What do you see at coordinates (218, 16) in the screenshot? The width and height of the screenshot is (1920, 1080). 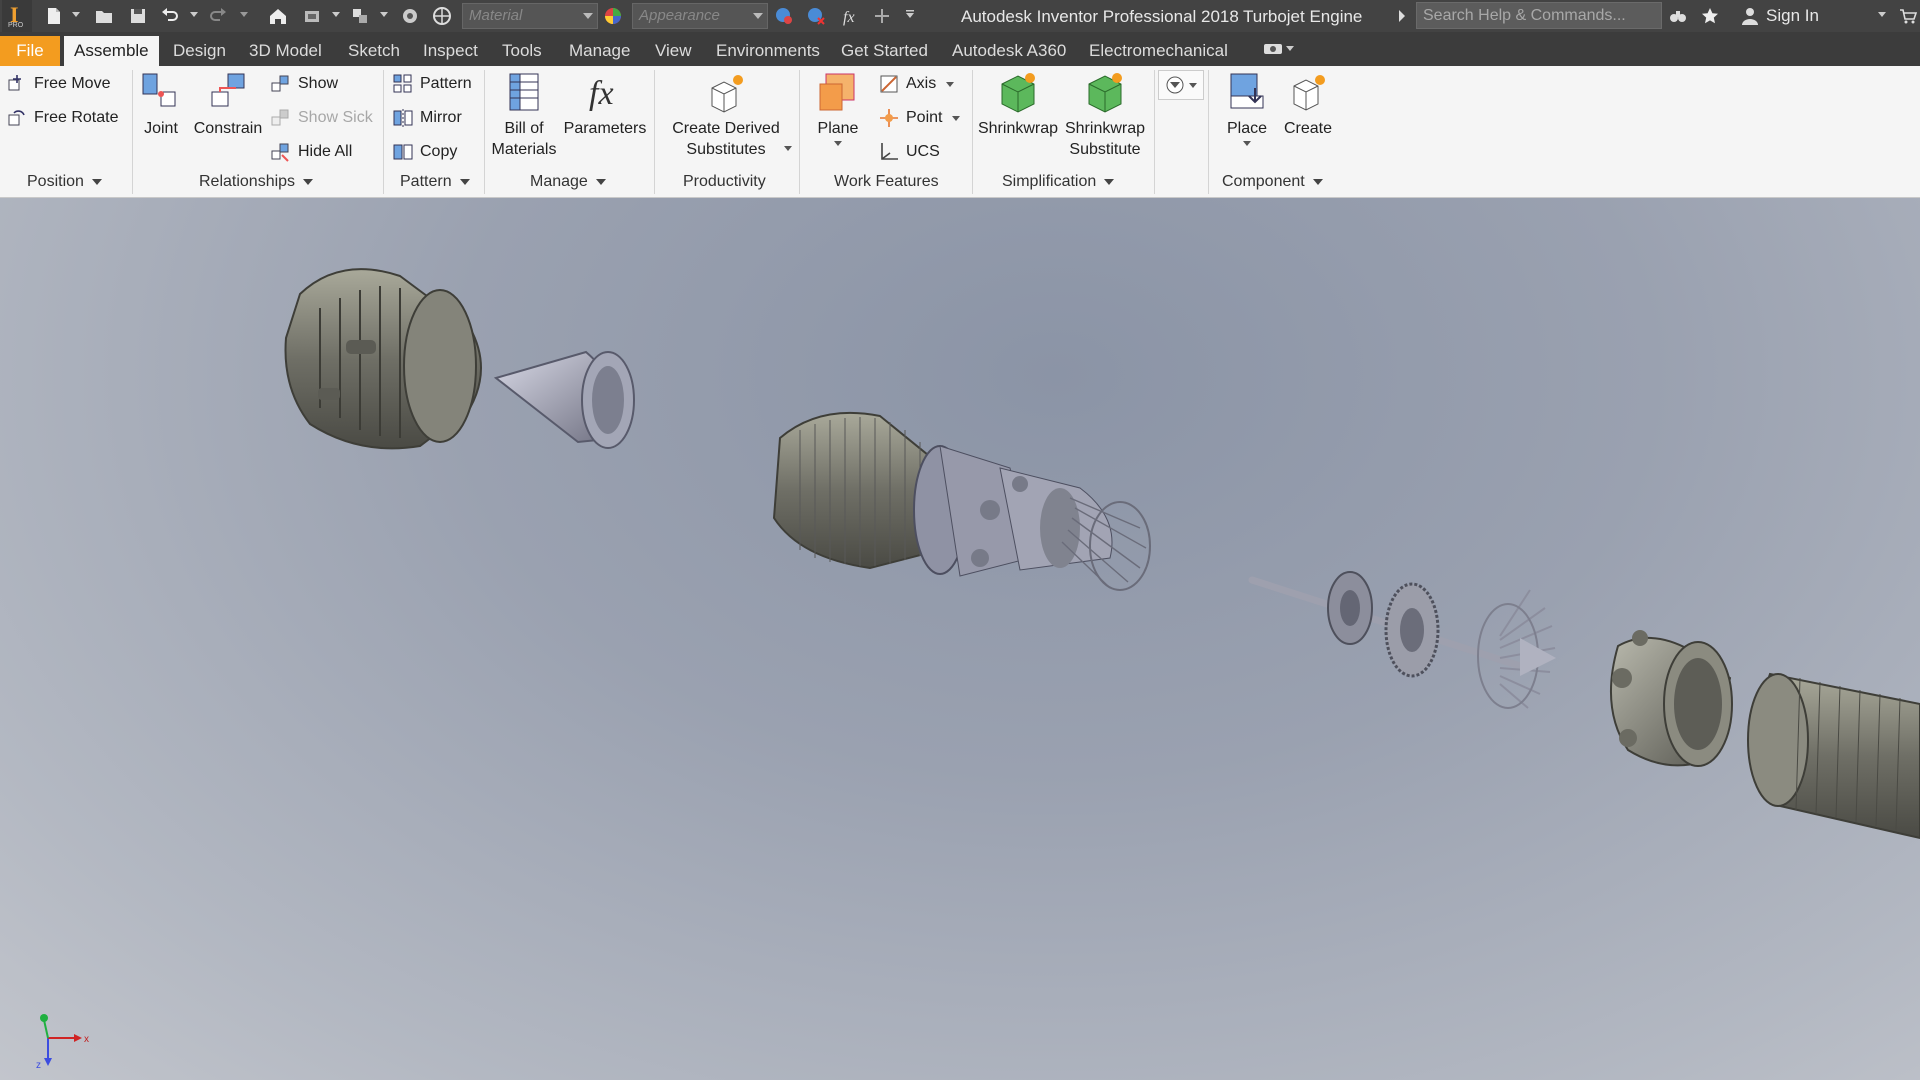 I see `redo-icon` at bounding box center [218, 16].